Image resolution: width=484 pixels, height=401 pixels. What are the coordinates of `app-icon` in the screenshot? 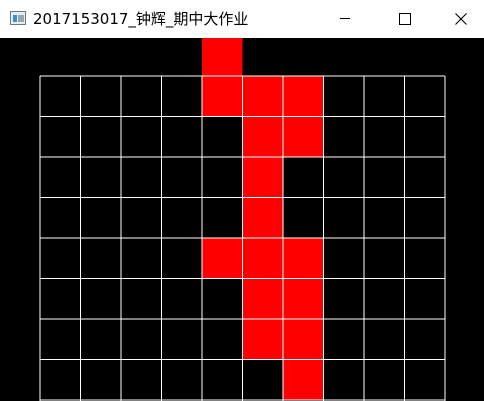 It's located at (18, 18).